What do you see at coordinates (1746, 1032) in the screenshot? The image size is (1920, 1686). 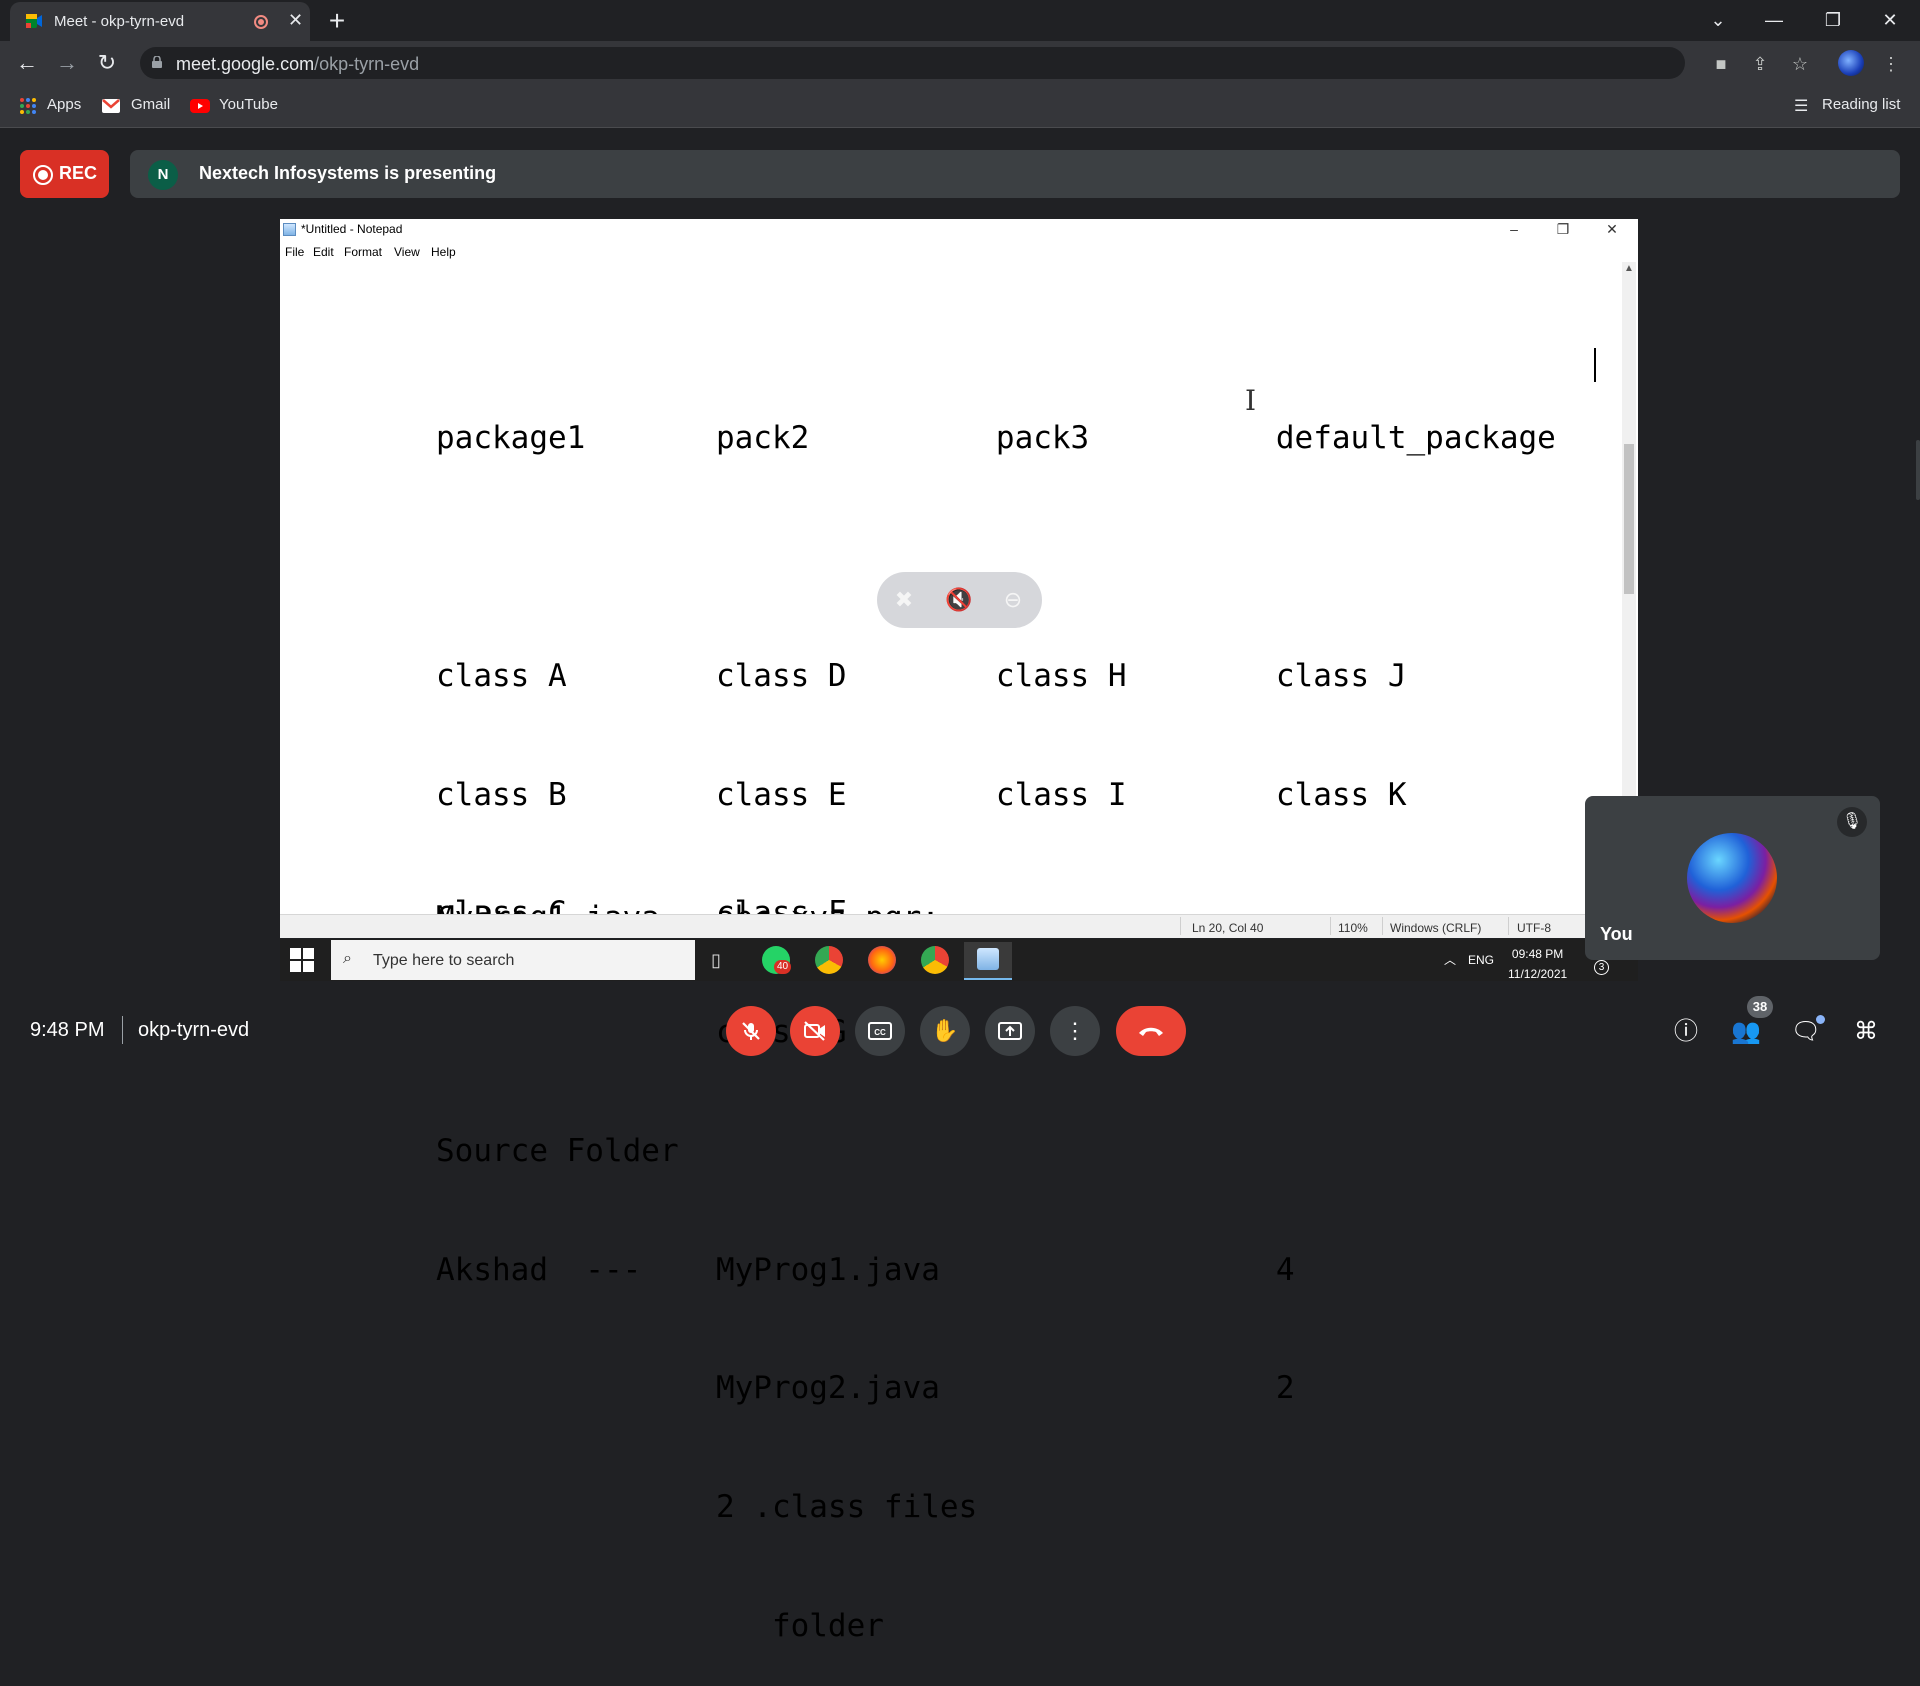 I see `people-icon: 👥` at bounding box center [1746, 1032].